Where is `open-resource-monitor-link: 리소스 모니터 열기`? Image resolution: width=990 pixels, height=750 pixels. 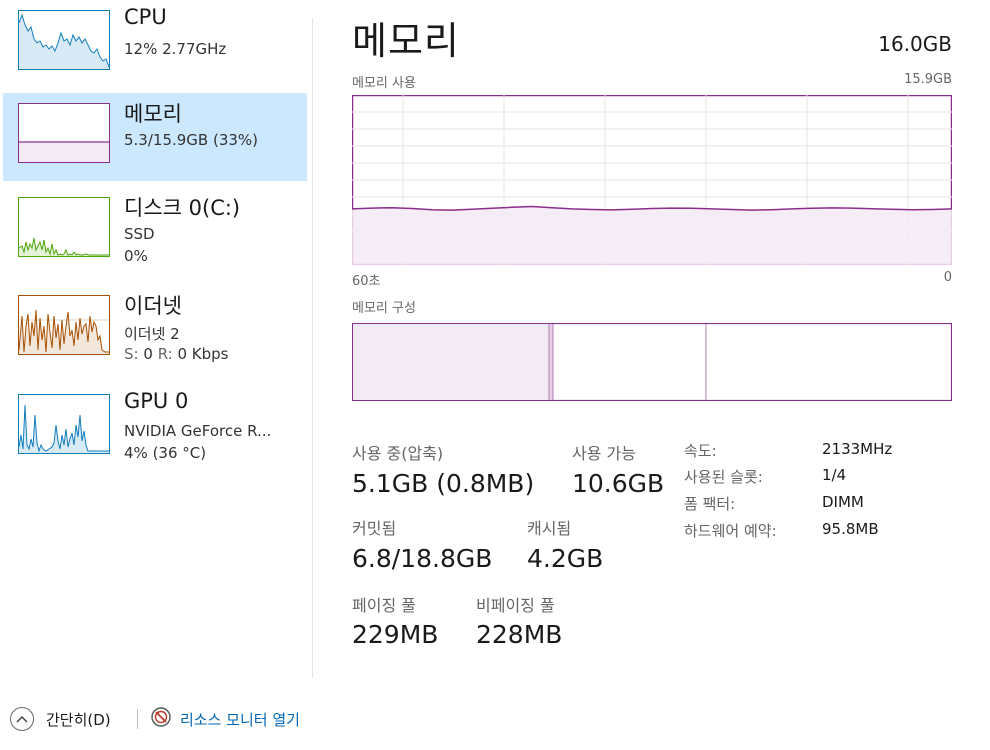 open-resource-monitor-link: 리소스 모니터 열기 is located at coordinates (225, 719).